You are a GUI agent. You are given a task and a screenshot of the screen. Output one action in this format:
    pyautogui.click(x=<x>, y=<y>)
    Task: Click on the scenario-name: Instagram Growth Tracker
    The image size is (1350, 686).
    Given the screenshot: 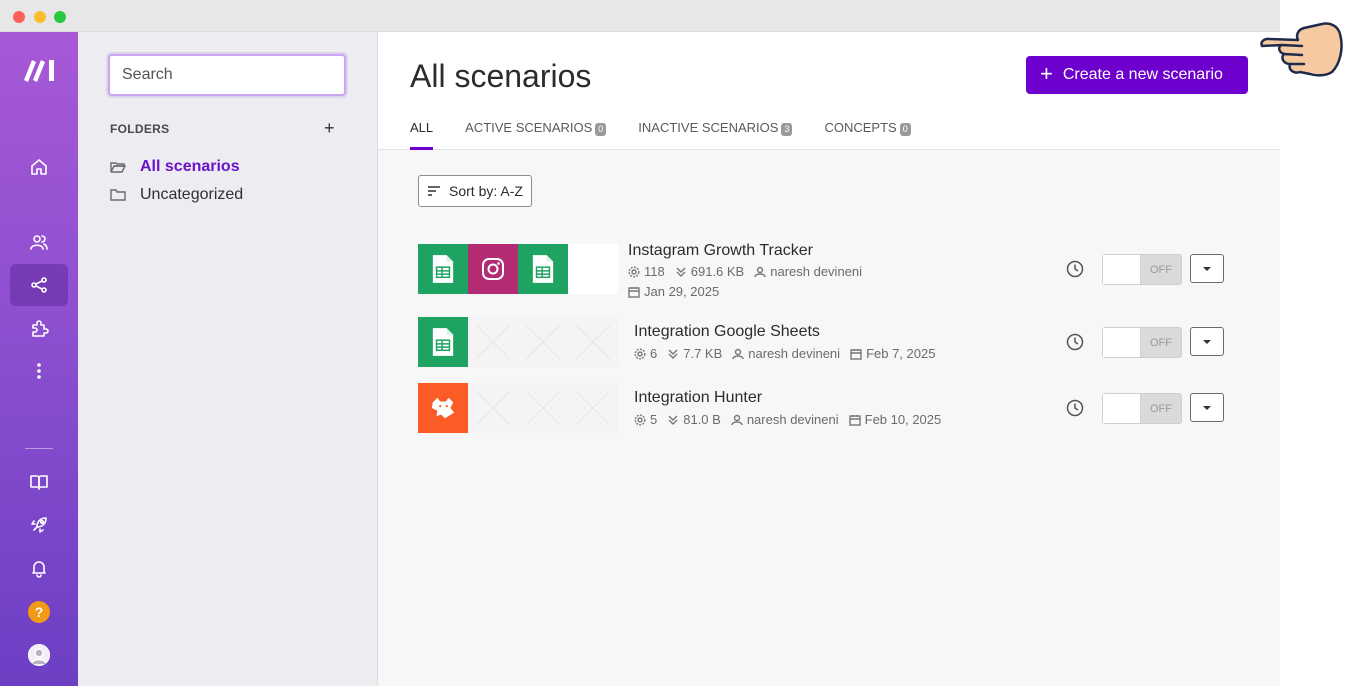 What is the action you would take?
    pyautogui.click(x=720, y=251)
    